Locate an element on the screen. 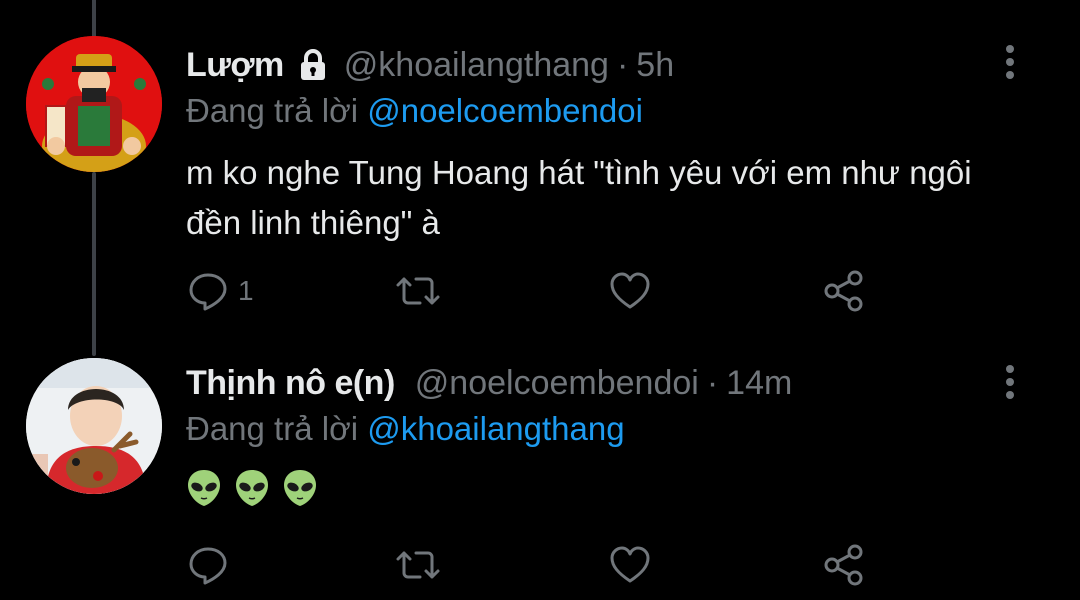 The height and width of the screenshot is (600, 1080). reply-count: 1 is located at coordinates (246, 290).